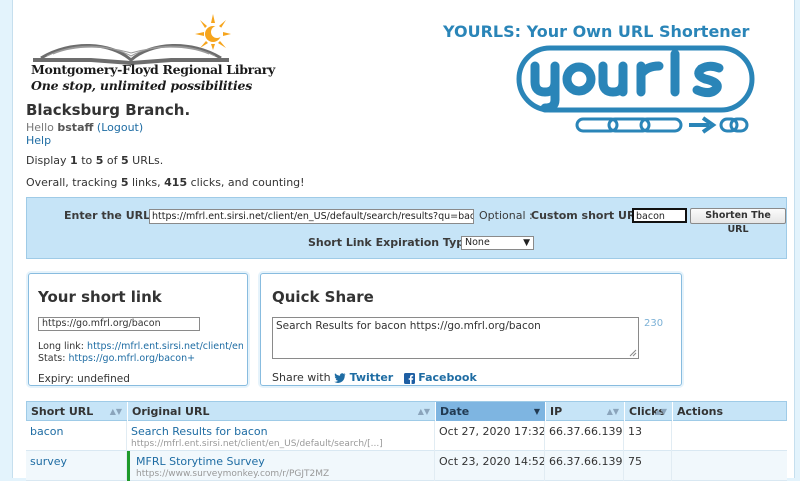 Image resolution: width=800 pixels, height=481 pixels. Describe the element at coordinates (340, 378) in the screenshot. I see `twitter-icon` at that location.